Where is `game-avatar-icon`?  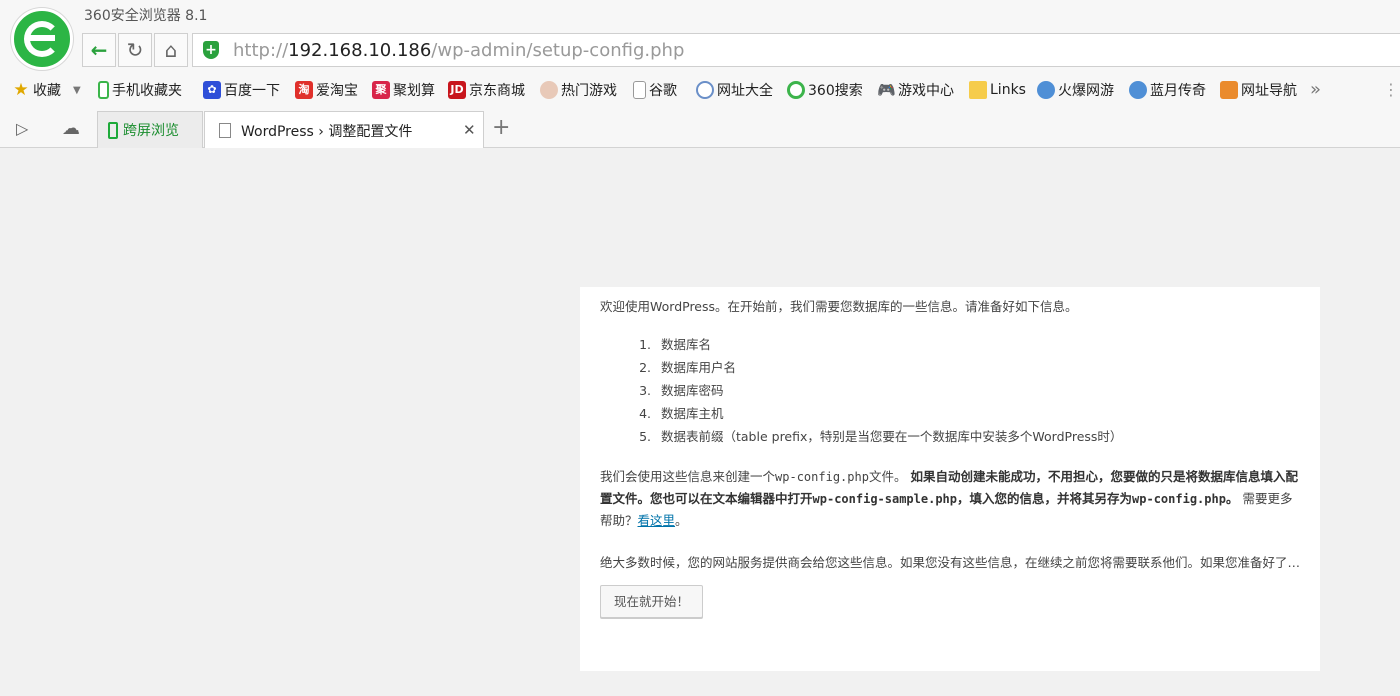 game-avatar-icon is located at coordinates (549, 90).